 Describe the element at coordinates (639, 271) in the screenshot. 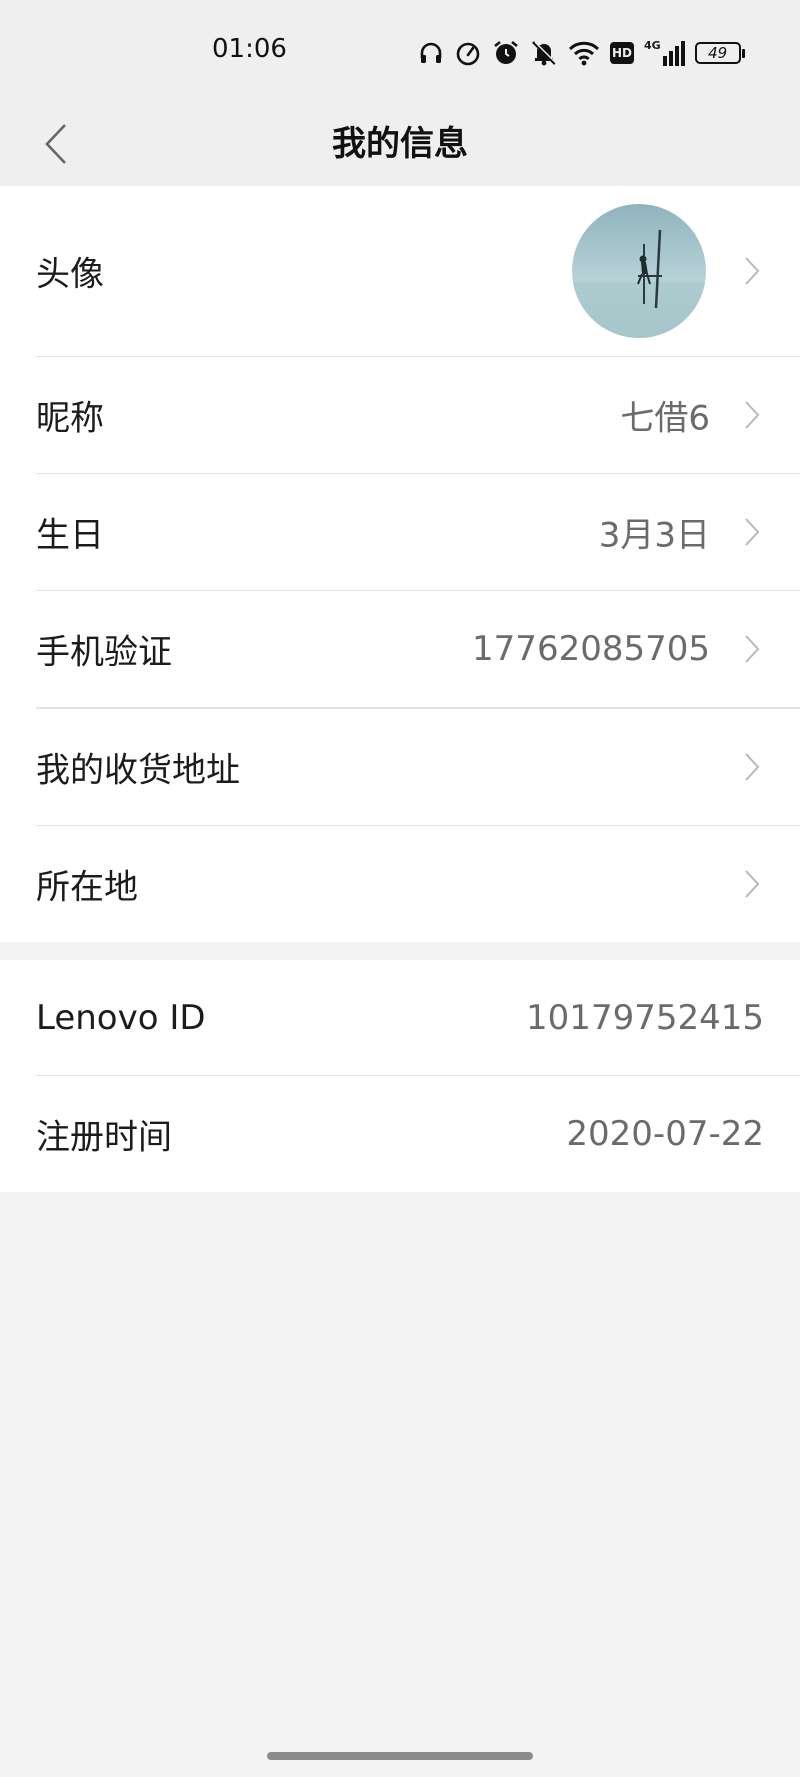

I see `avatar` at that location.